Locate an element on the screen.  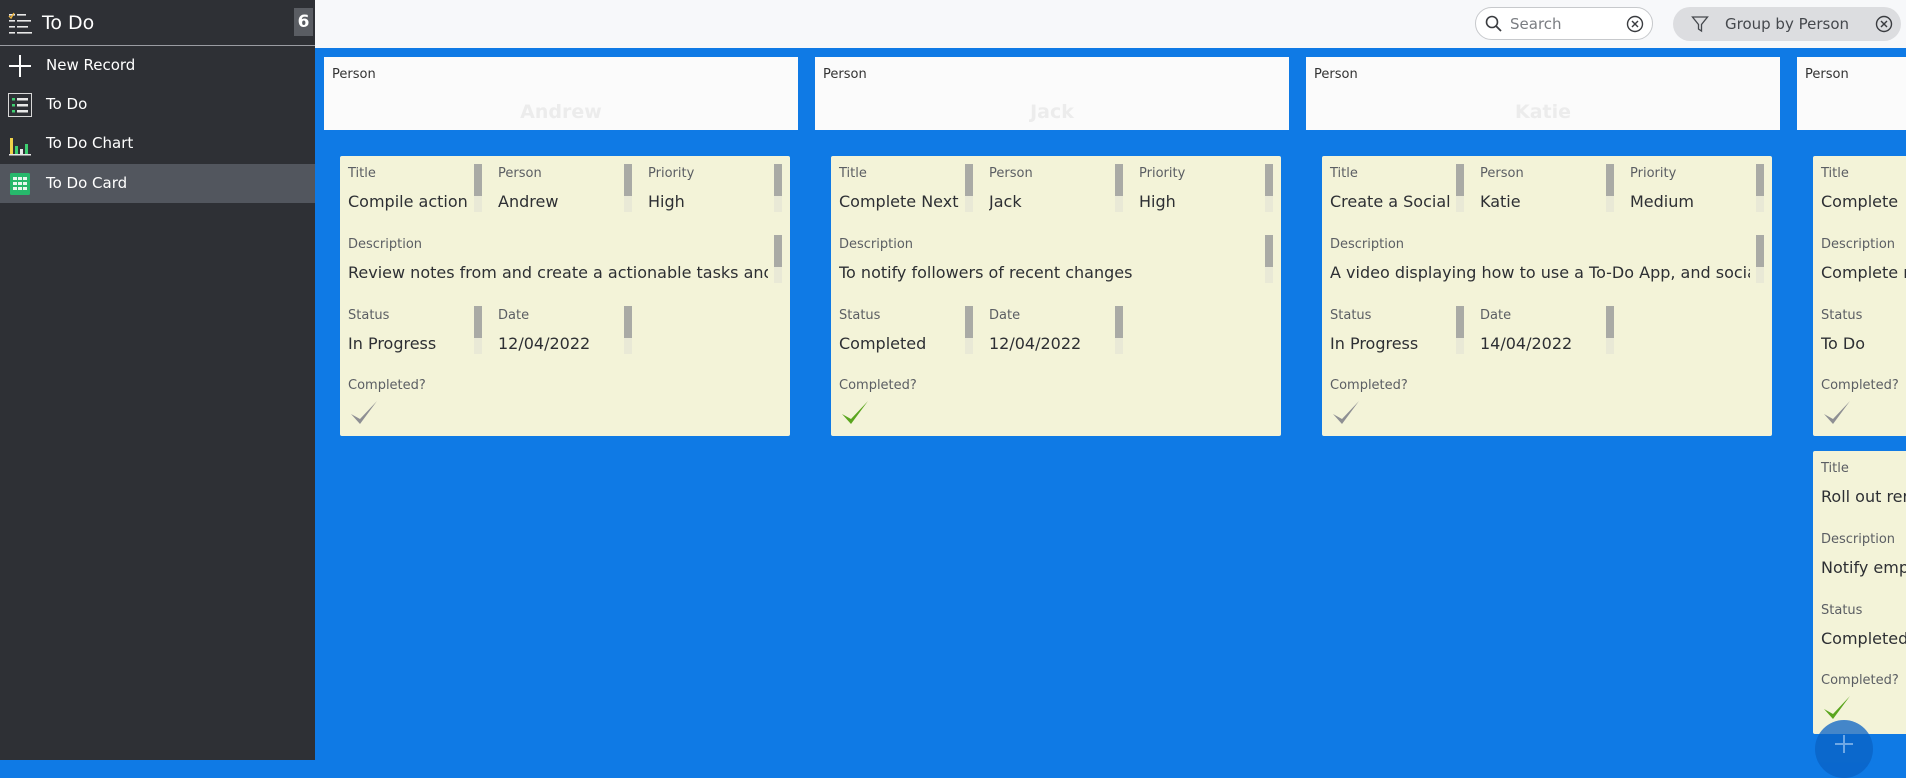
title-value: Complete Next is located at coordinates (899, 201).